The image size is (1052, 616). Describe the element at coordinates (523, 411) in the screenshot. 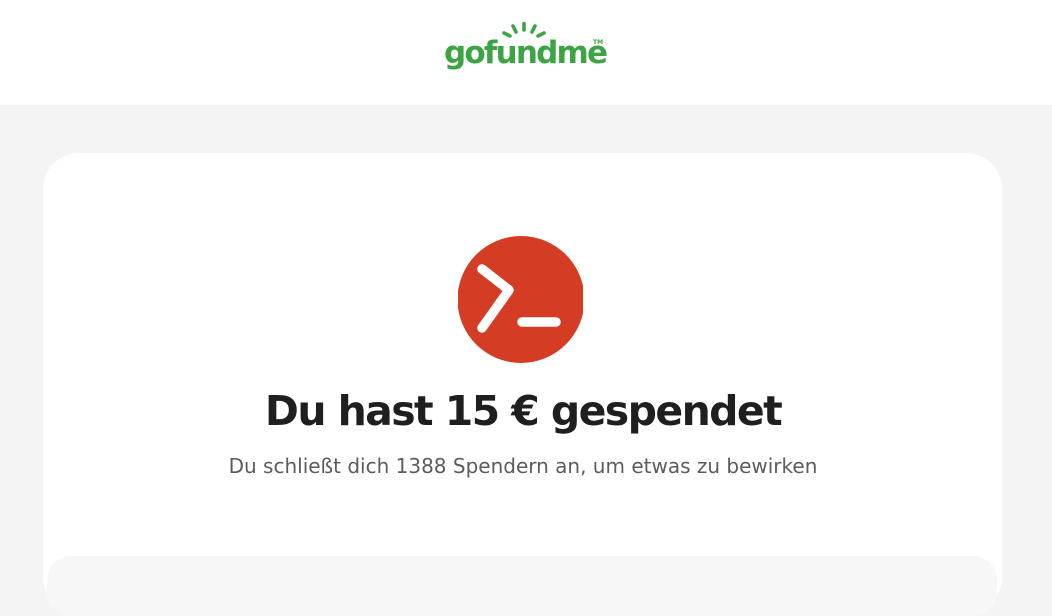

I see `donation-confirmation-title: Du hast 15 € gespendet` at that location.